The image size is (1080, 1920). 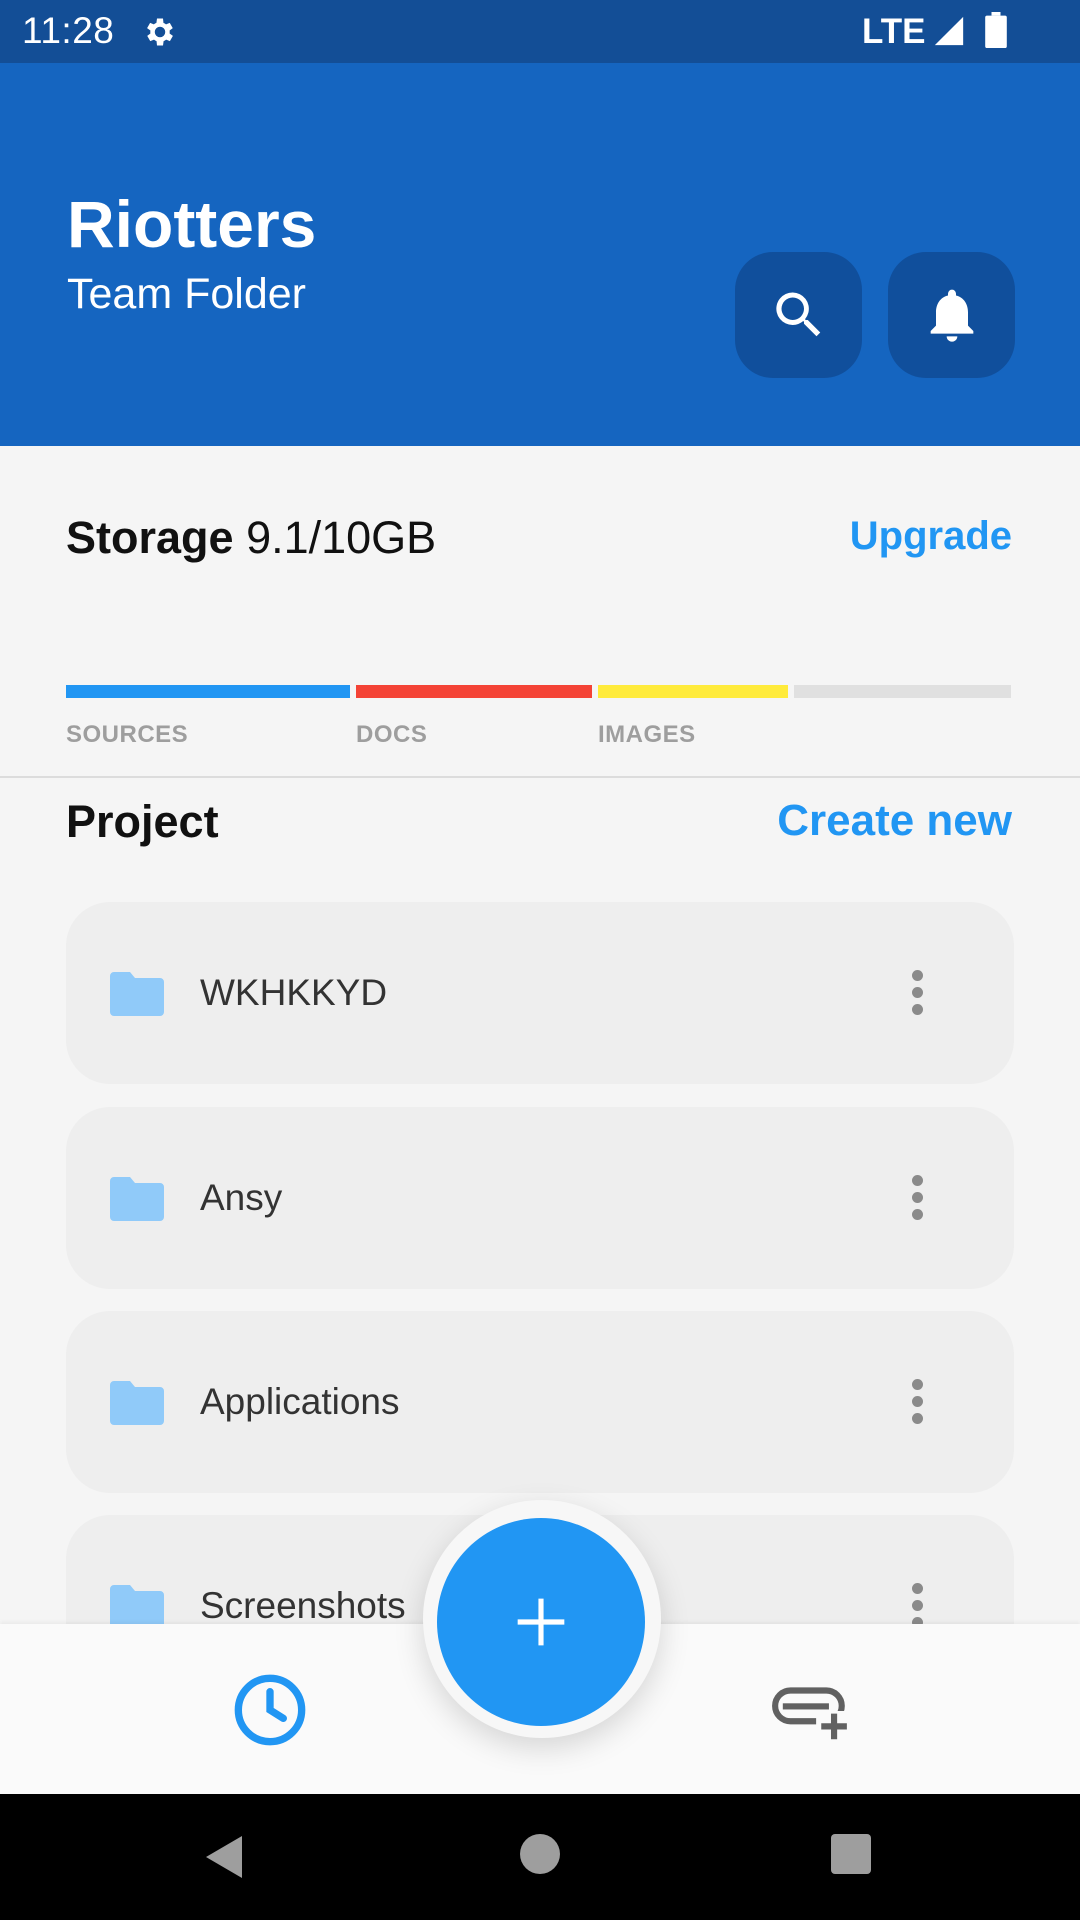 What do you see at coordinates (341, 537) in the screenshot?
I see `storage-value: 9.1/10GB` at bounding box center [341, 537].